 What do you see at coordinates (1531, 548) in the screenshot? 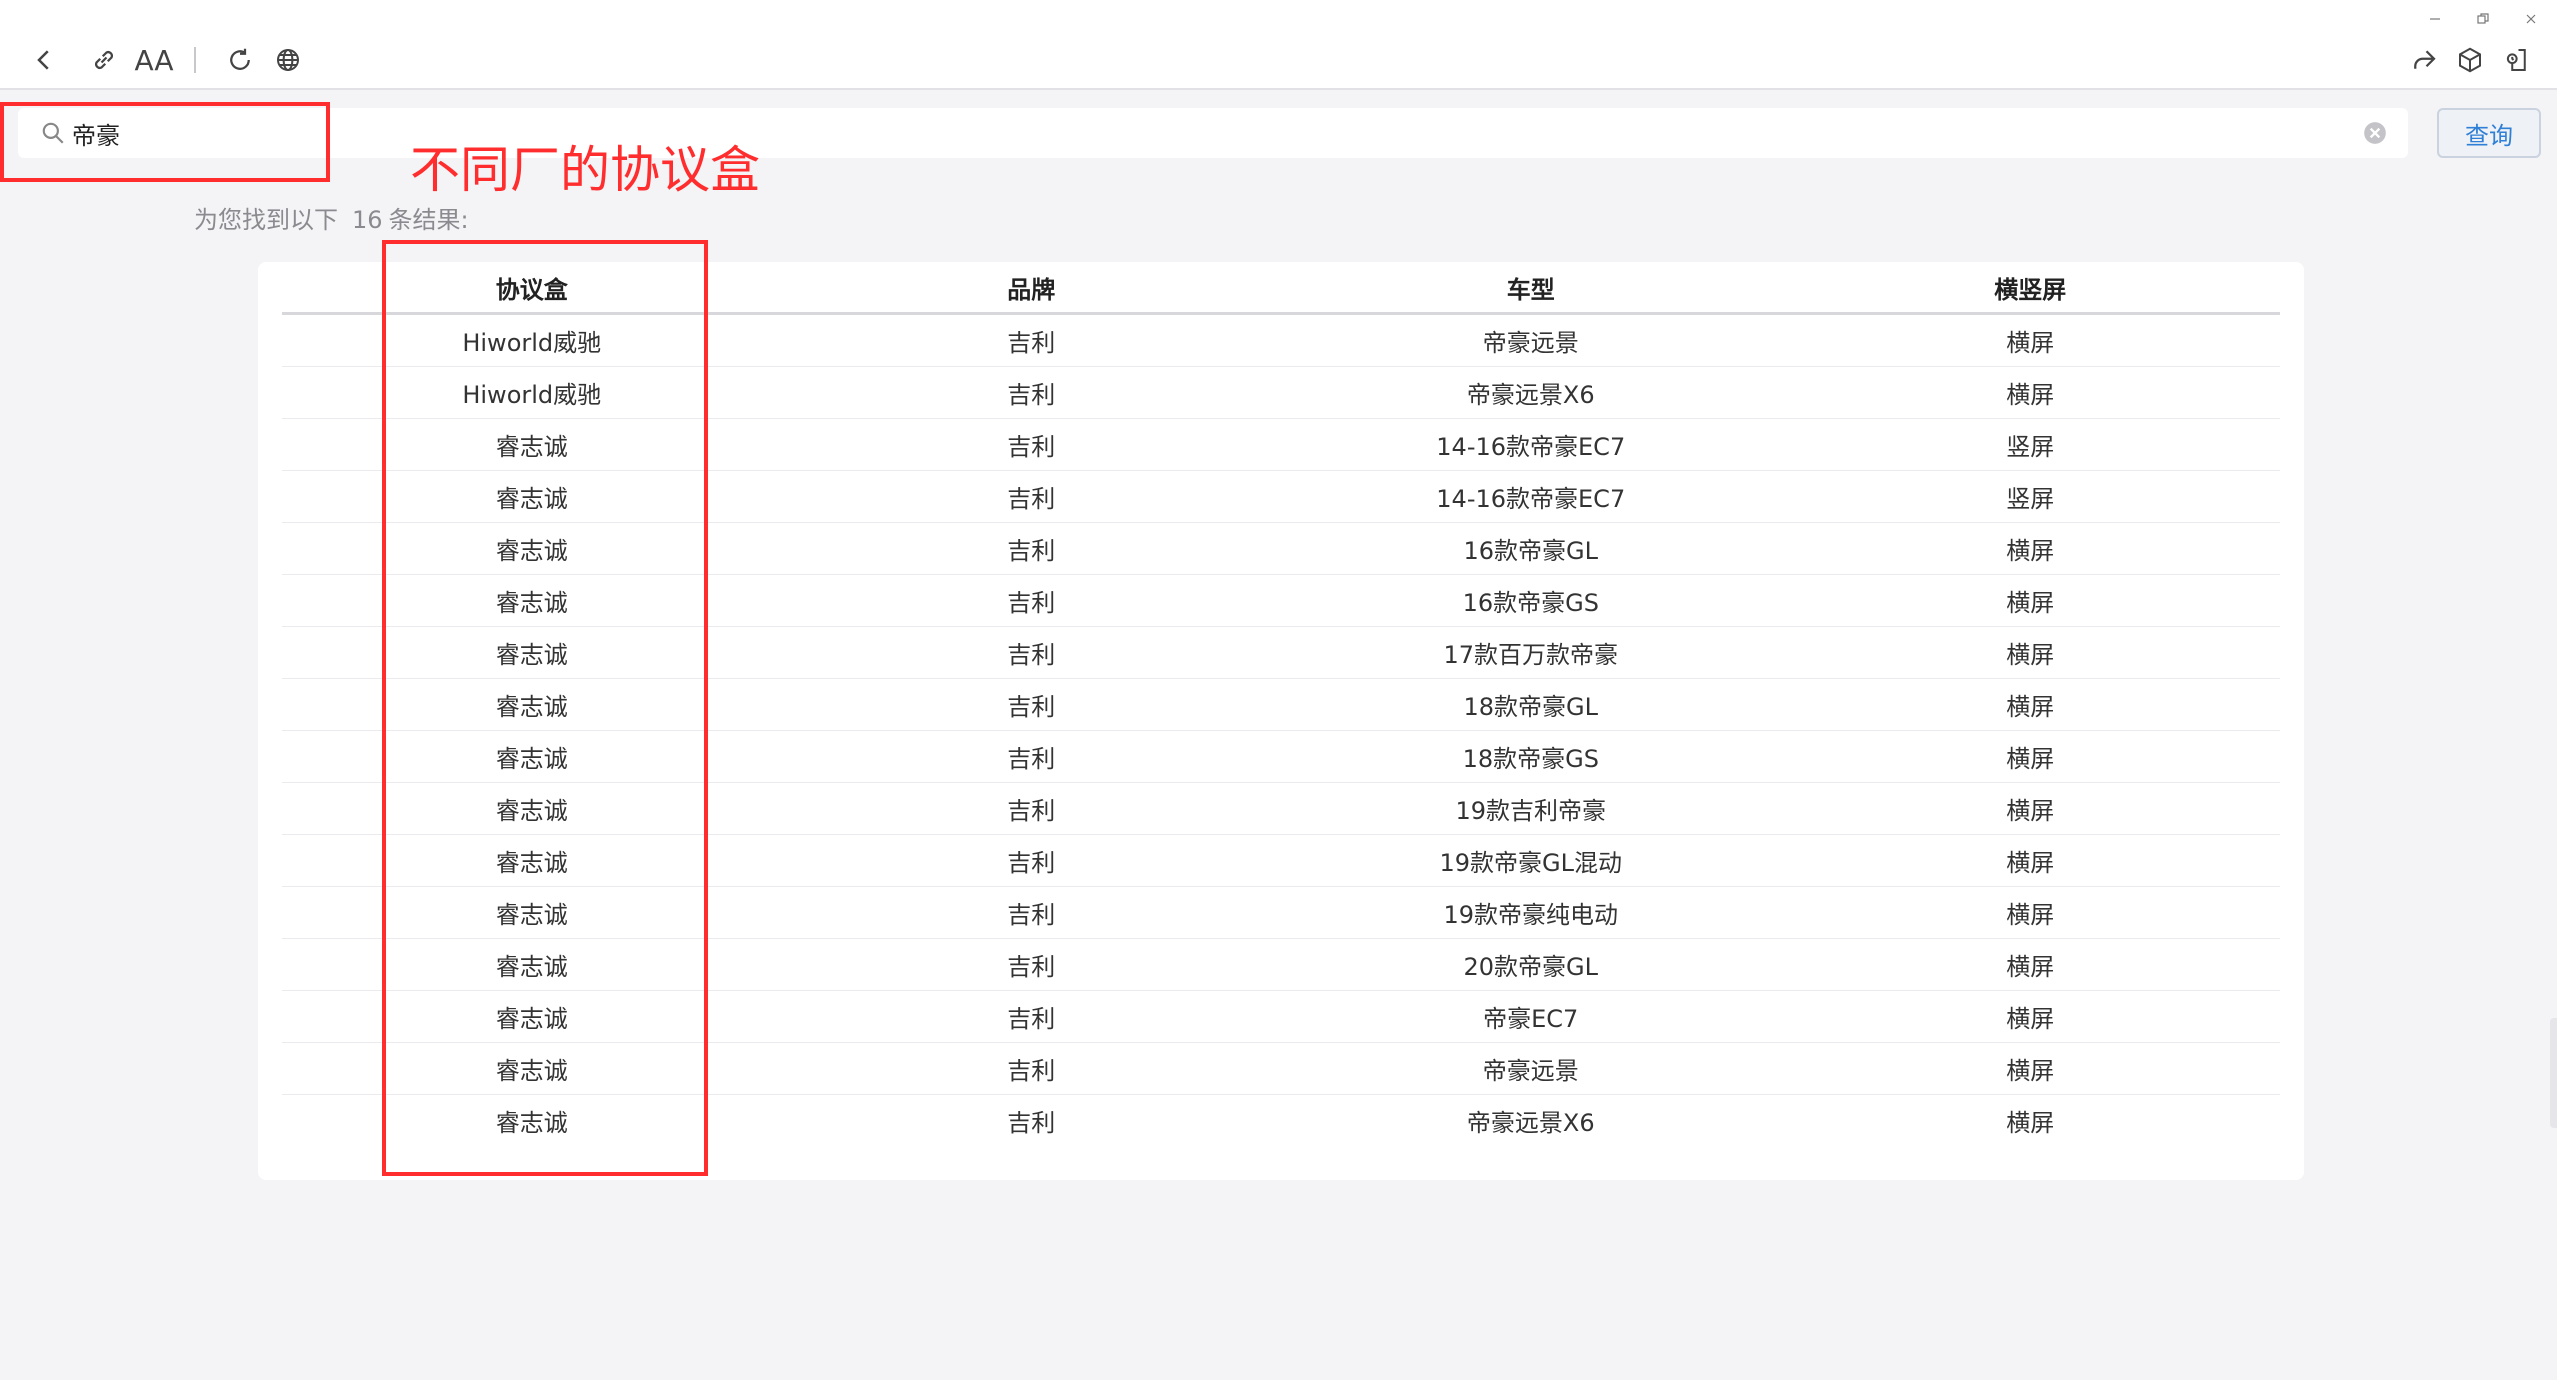
I see `cell-model: 16款帝豪GL` at bounding box center [1531, 548].